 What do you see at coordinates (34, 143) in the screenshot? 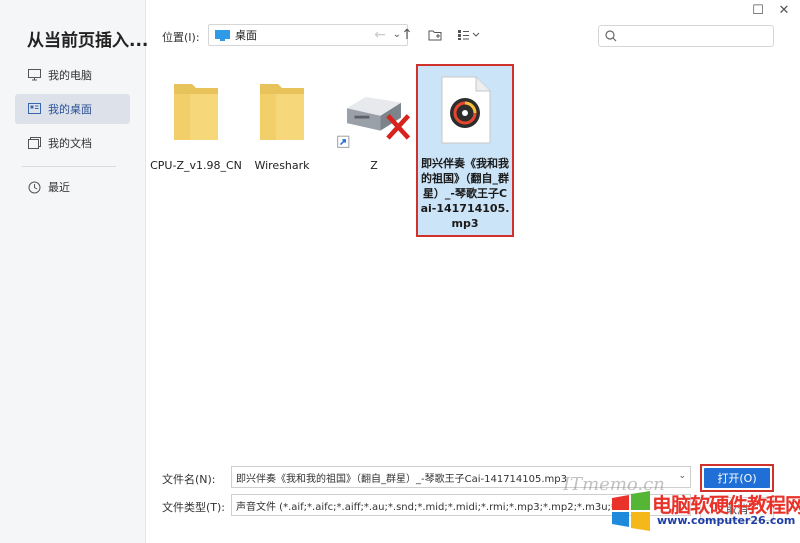
I see `documents-icon` at bounding box center [34, 143].